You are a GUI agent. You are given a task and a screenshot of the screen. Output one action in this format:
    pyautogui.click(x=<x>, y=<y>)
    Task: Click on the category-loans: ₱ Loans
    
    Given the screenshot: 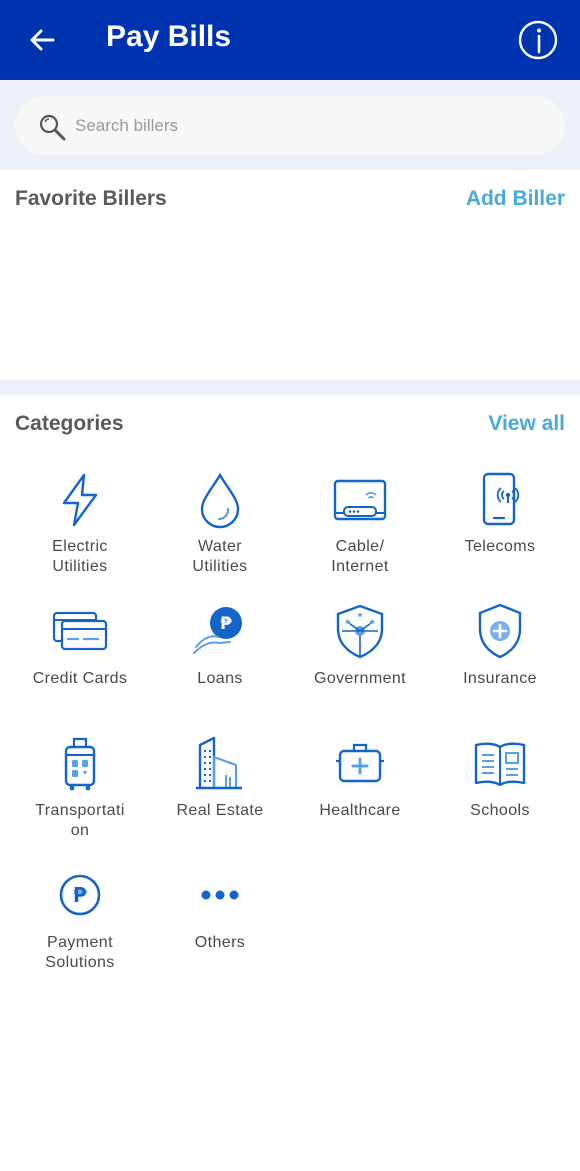 What is the action you would take?
    pyautogui.click(x=220, y=645)
    